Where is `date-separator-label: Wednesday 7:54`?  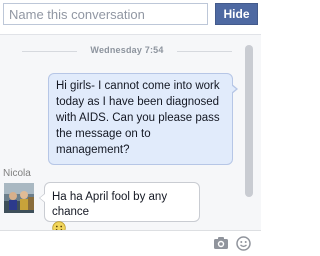
date-separator-label: Wednesday 7:54 is located at coordinates (127, 50).